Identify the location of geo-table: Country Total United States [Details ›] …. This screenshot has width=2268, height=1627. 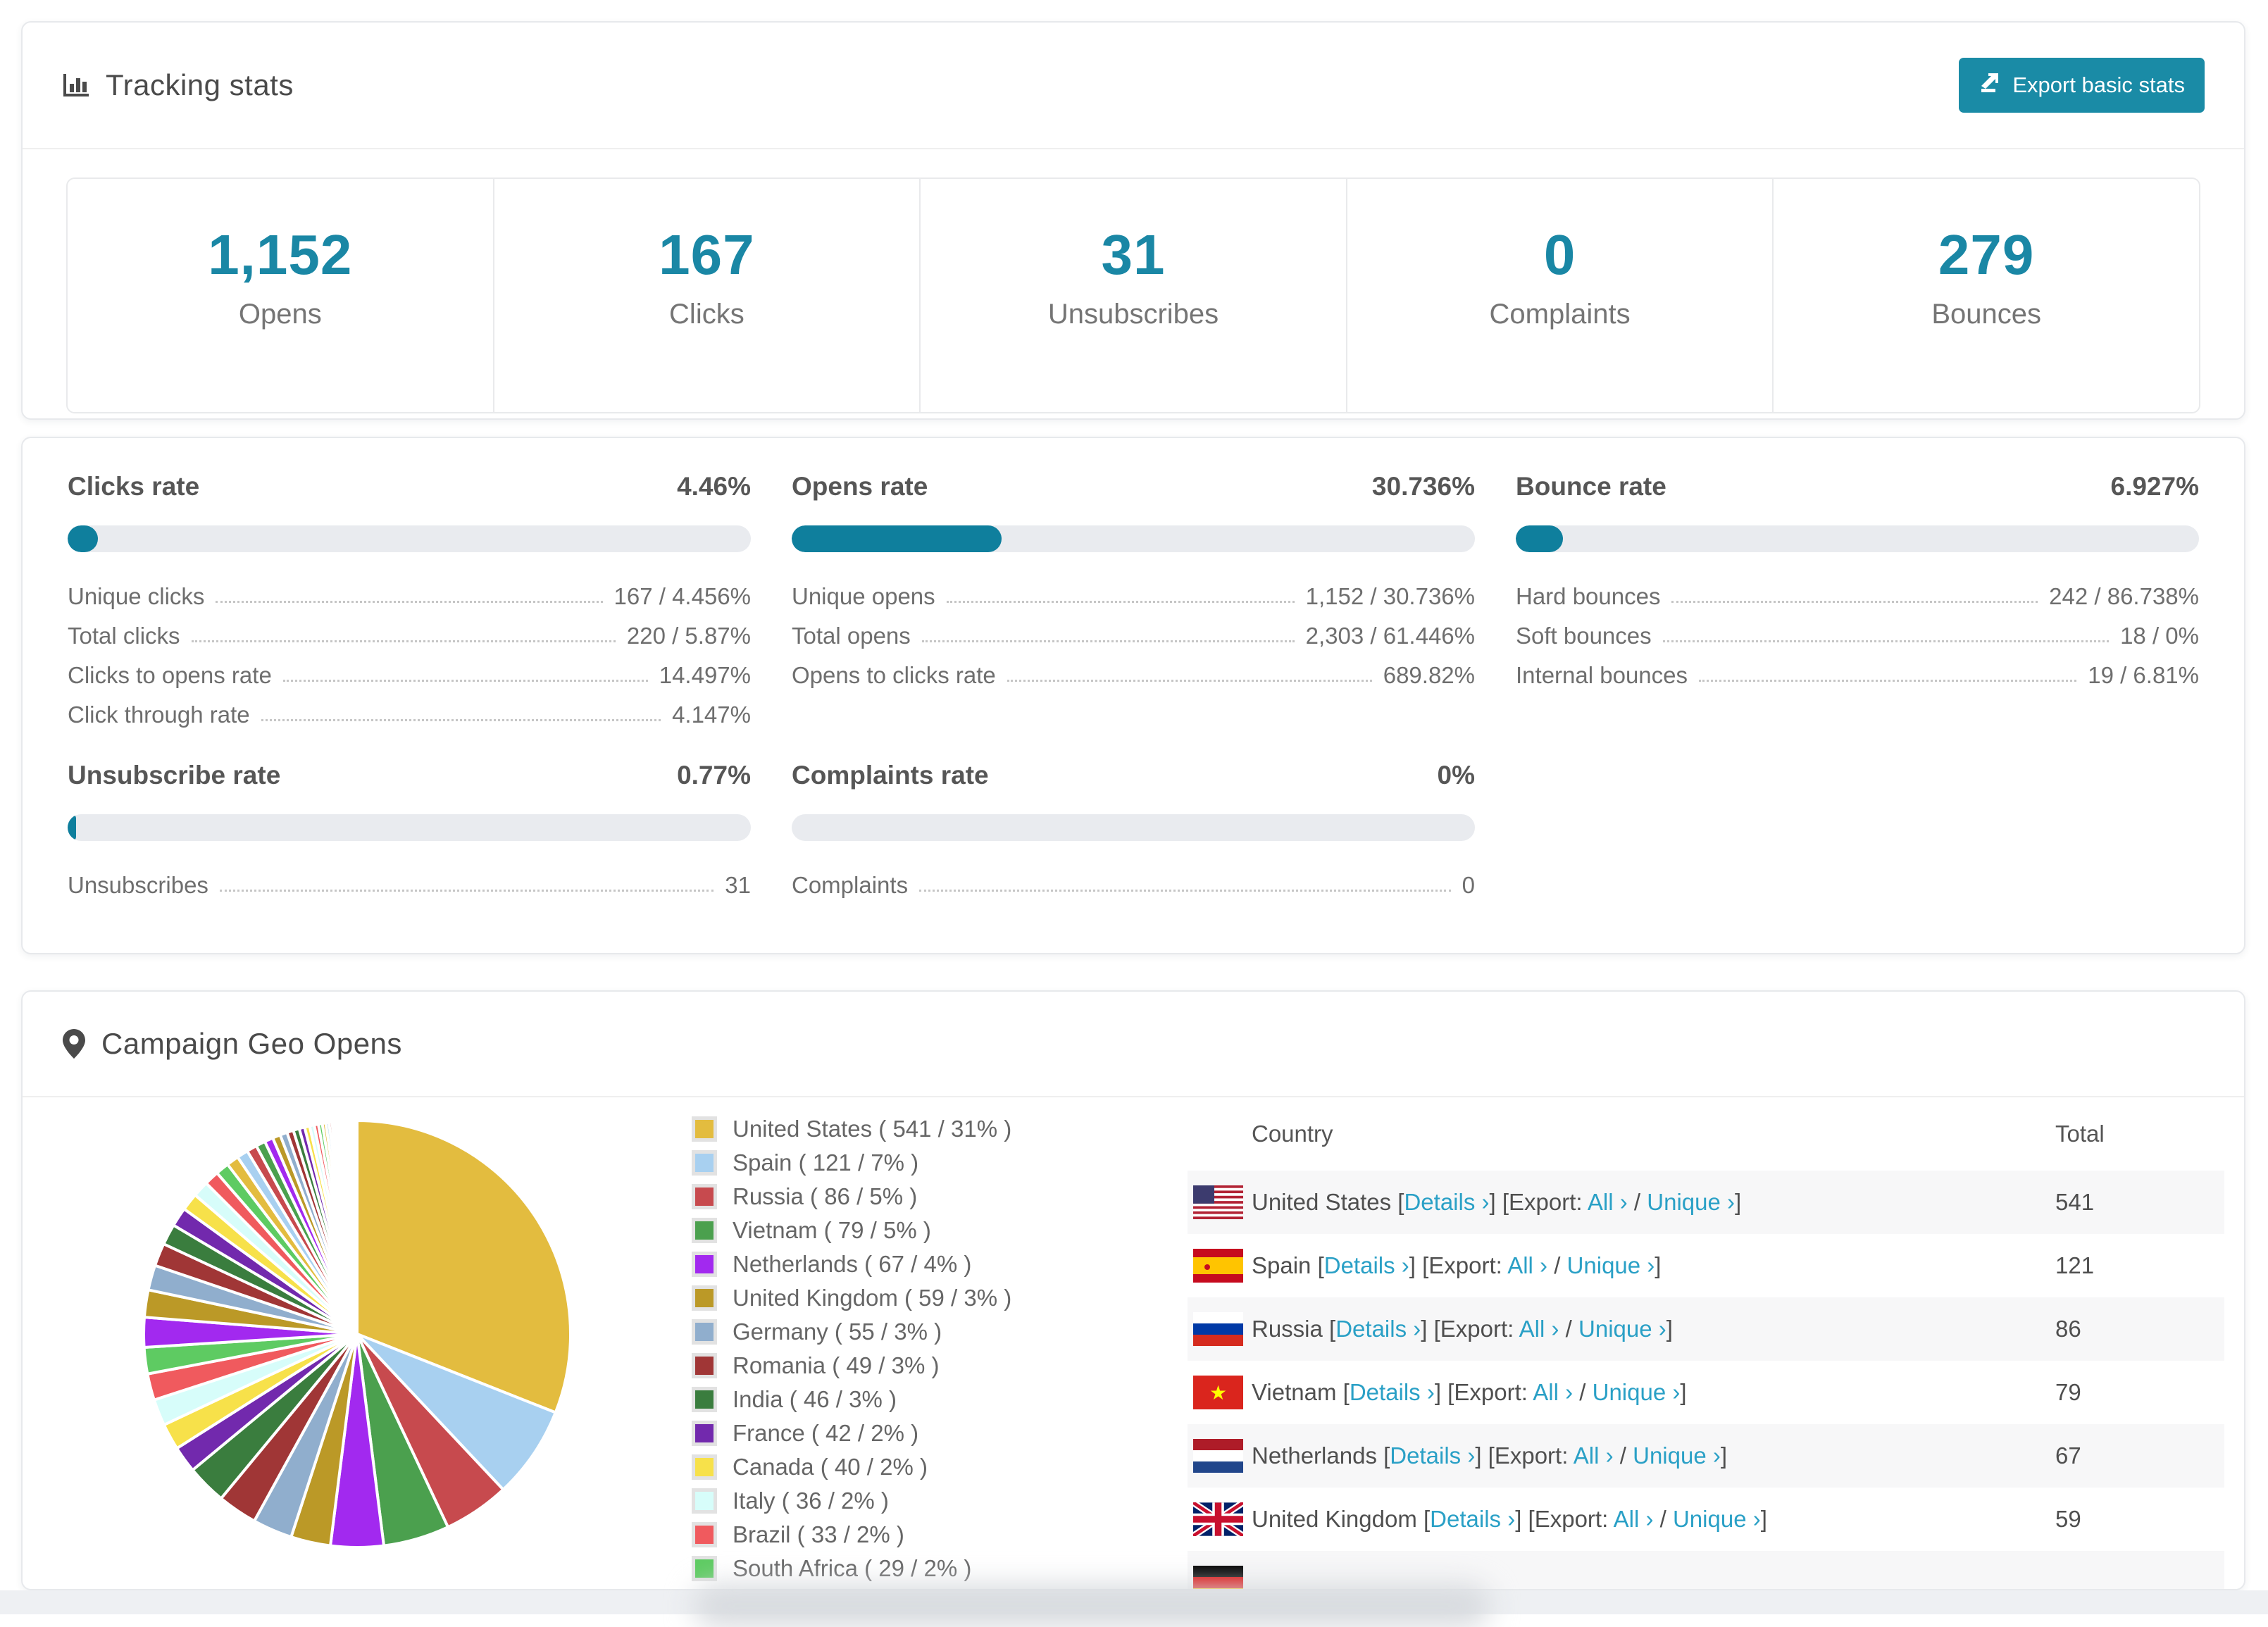
(1706, 1343).